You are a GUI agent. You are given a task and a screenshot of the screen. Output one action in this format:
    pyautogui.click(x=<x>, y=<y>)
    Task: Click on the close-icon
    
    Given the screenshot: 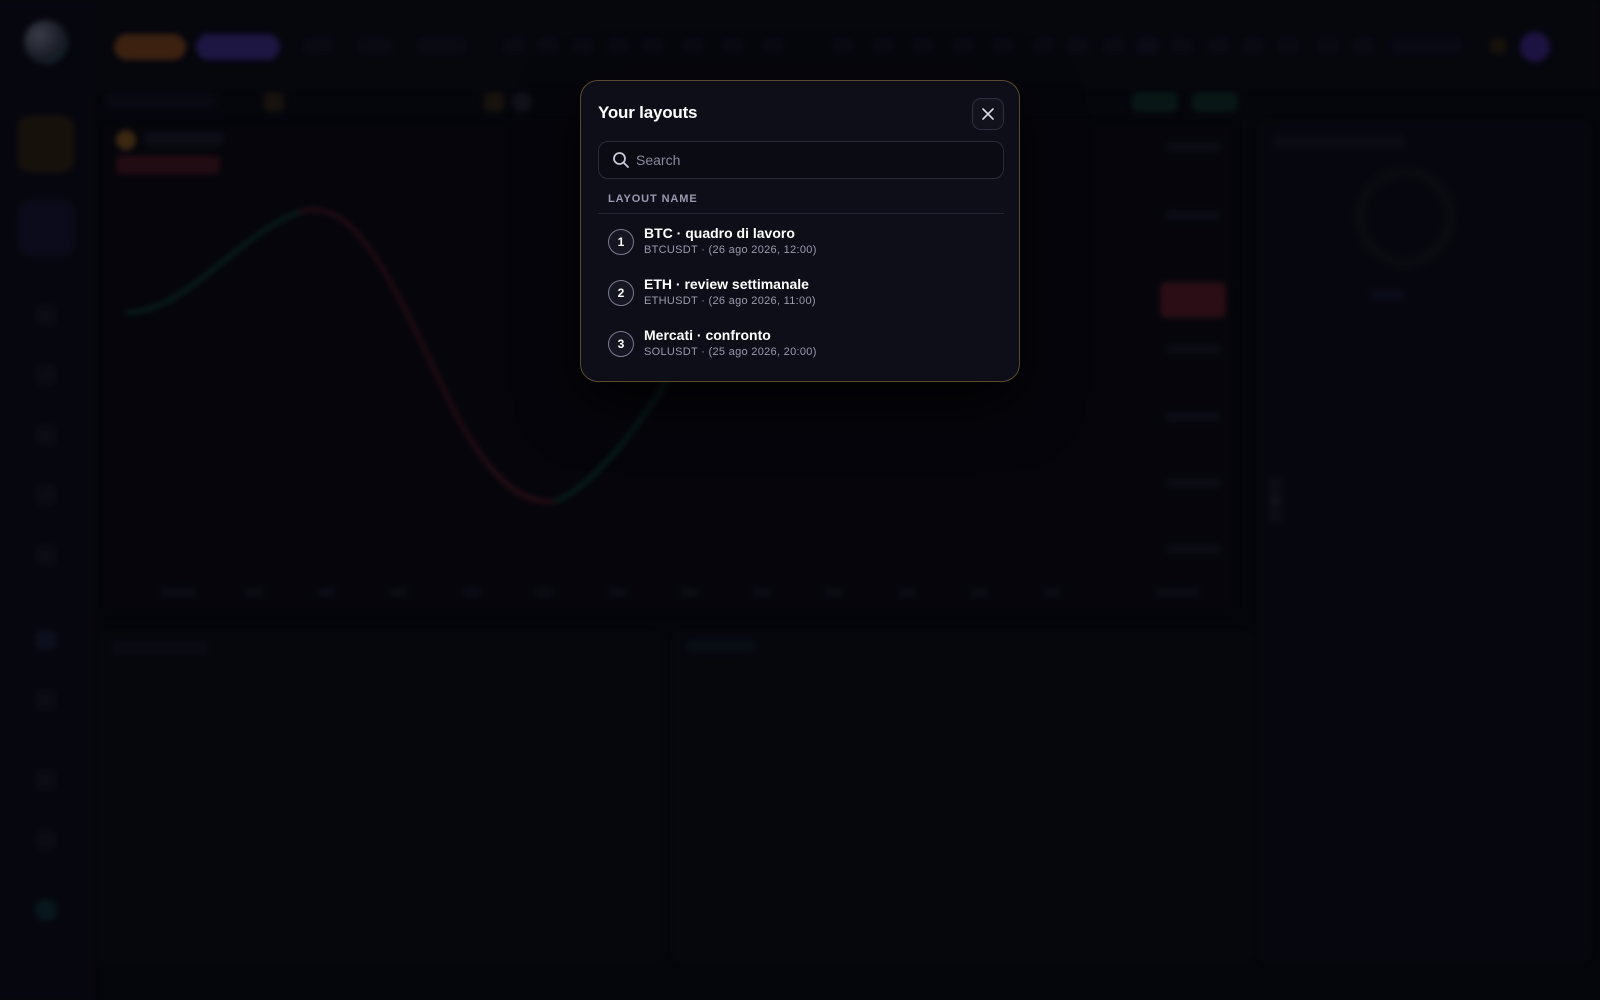 What is the action you would take?
    pyautogui.click(x=988, y=114)
    